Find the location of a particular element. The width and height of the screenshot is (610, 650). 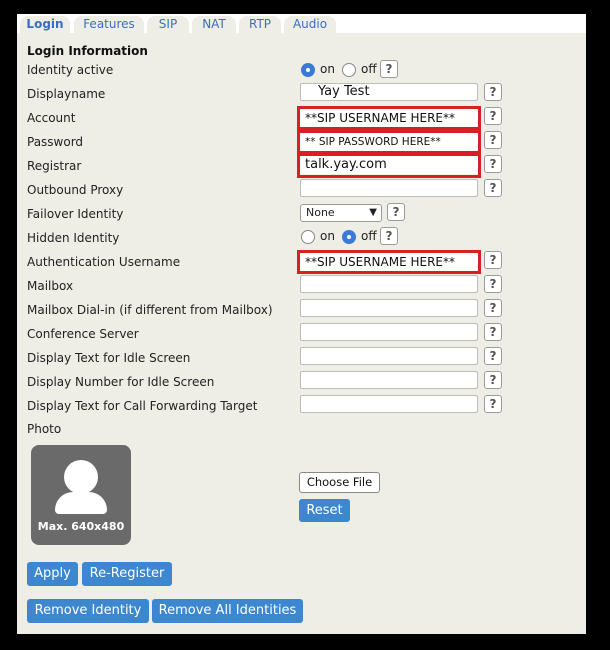

auth-username-field: **SIP USERNAME HERE** is located at coordinates (389, 262).